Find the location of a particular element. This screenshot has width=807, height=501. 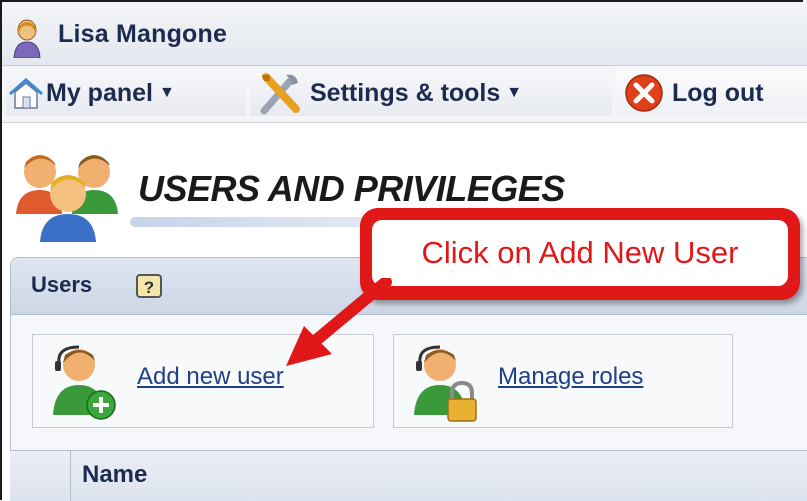

annotation-callout-box: Click on Add New User is located at coordinates (580, 253).